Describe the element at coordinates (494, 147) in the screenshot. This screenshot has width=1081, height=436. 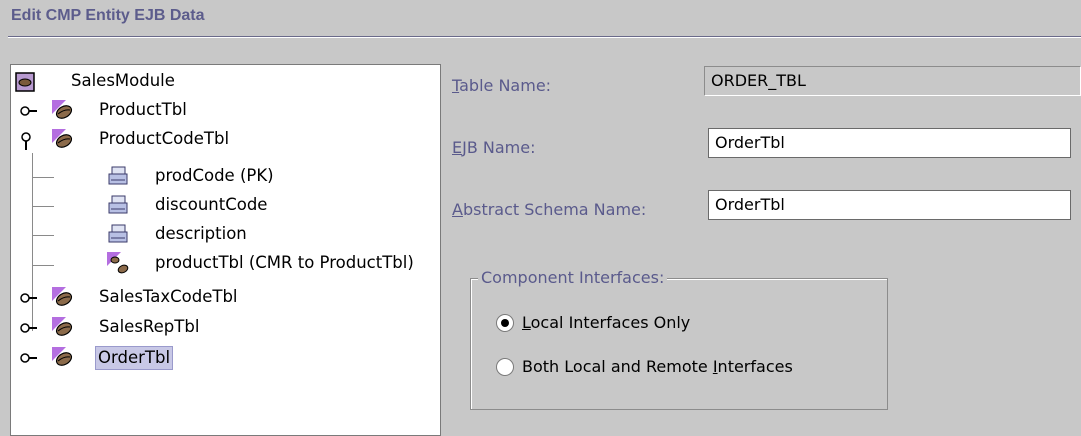
I see `ejb-name-label: EJB Name:` at that location.